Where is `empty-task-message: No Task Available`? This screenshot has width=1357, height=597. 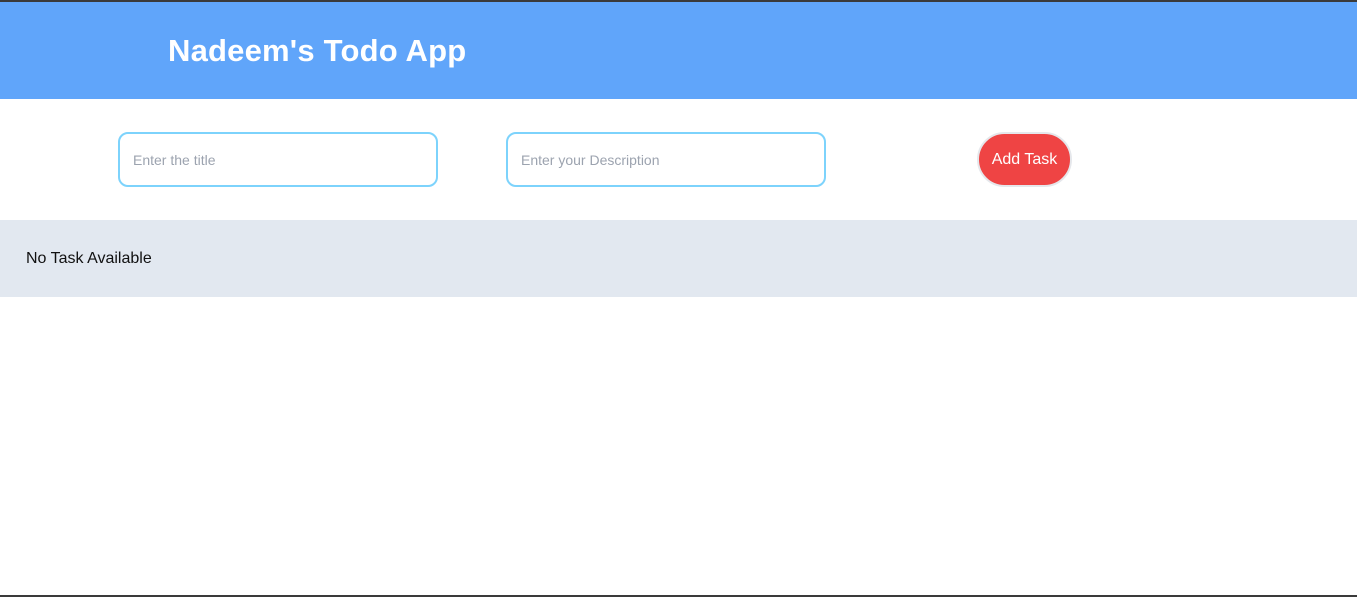 empty-task-message: No Task Available is located at coordinates (89, 258).